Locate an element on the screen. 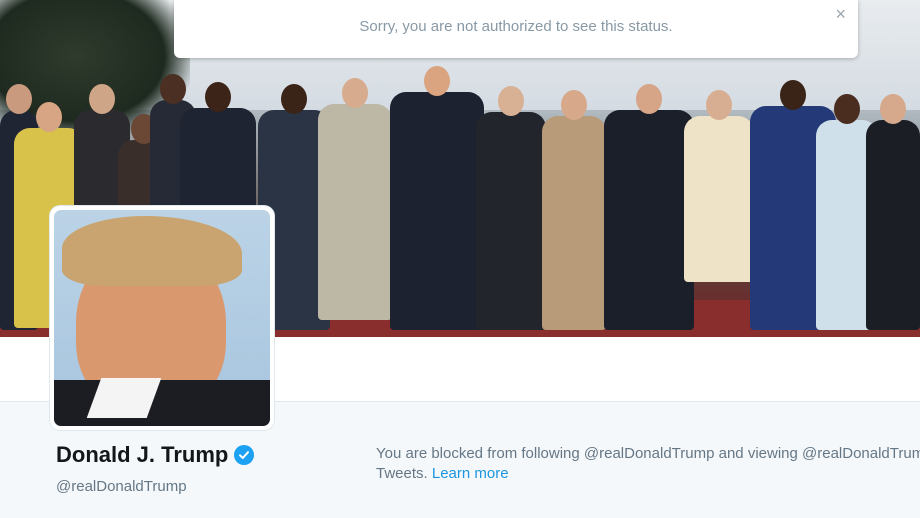  learn-more-link: Learn more is located at coordinates (470, 473).